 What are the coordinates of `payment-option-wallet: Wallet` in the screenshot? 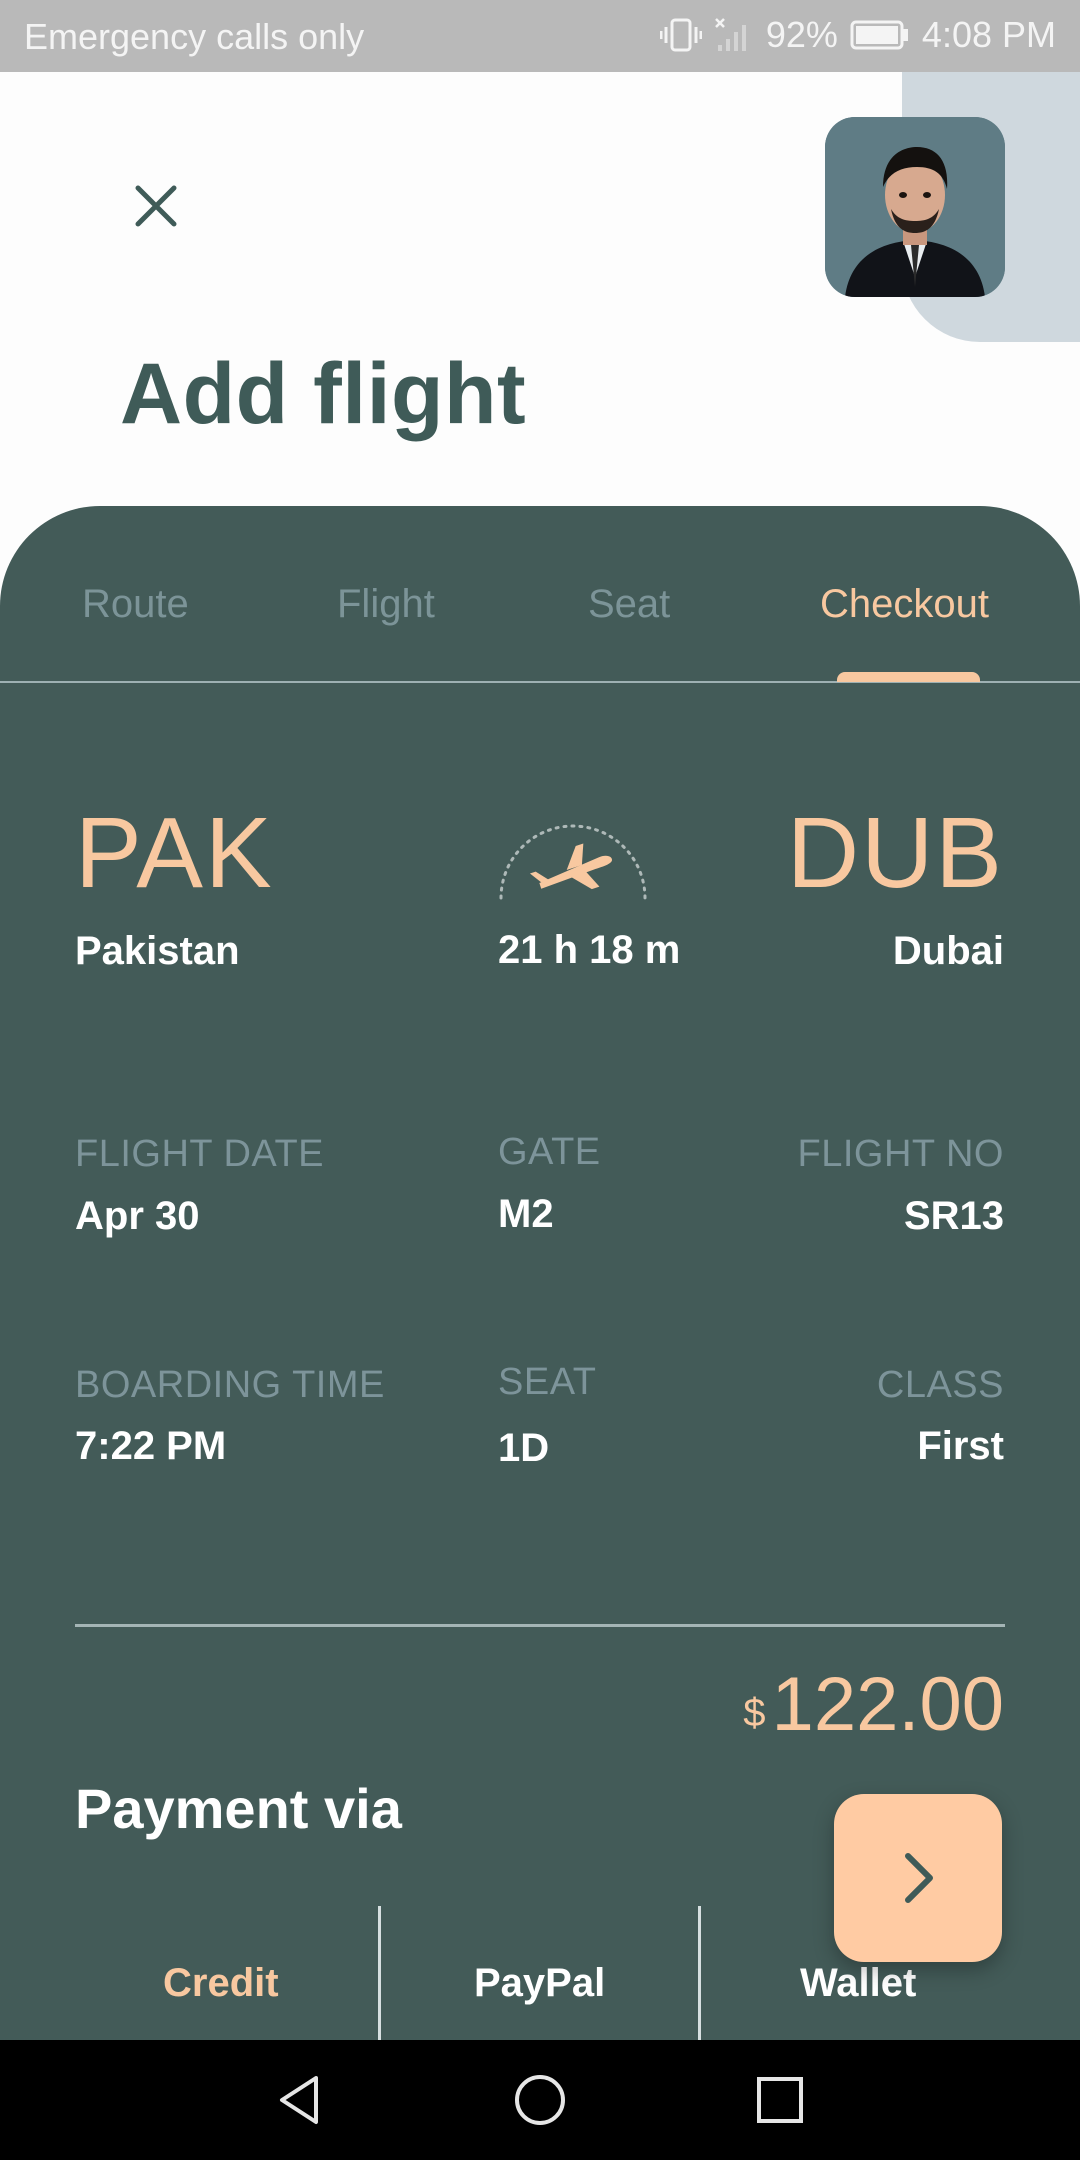 It's located at (858, 1983).